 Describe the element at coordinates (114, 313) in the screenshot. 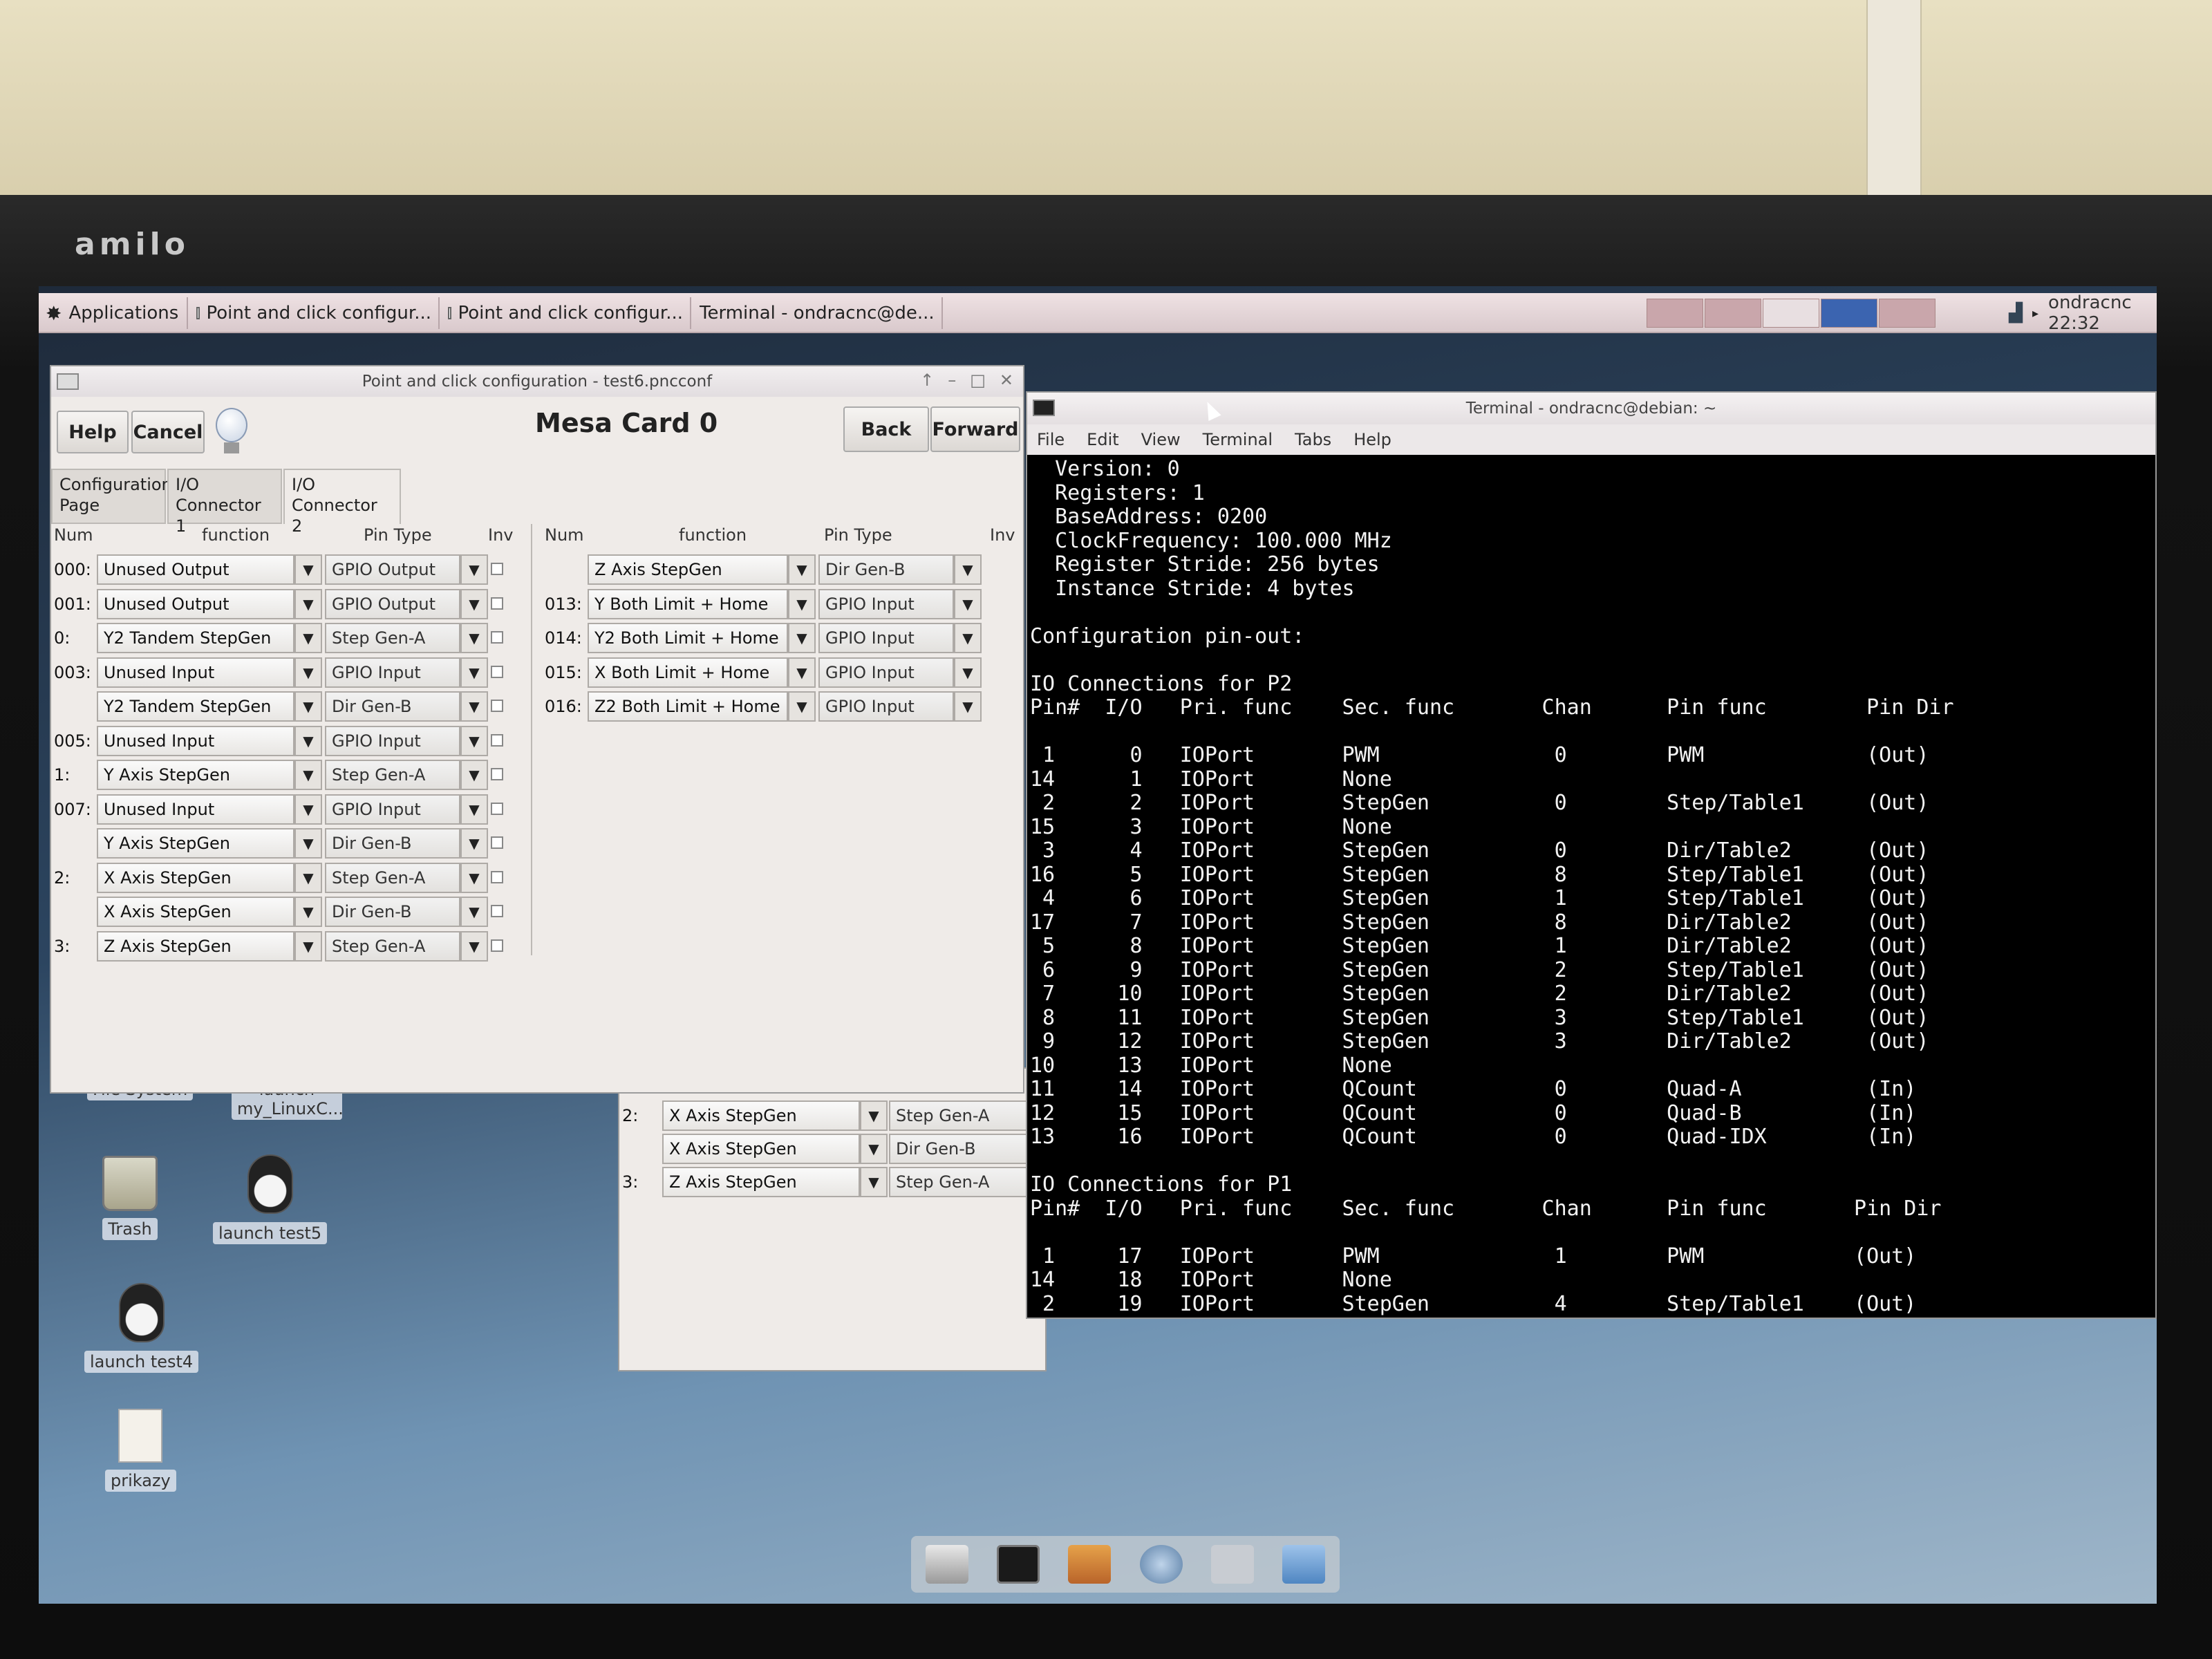

I see `applications-menu-button: ✸ Applications` at that location.